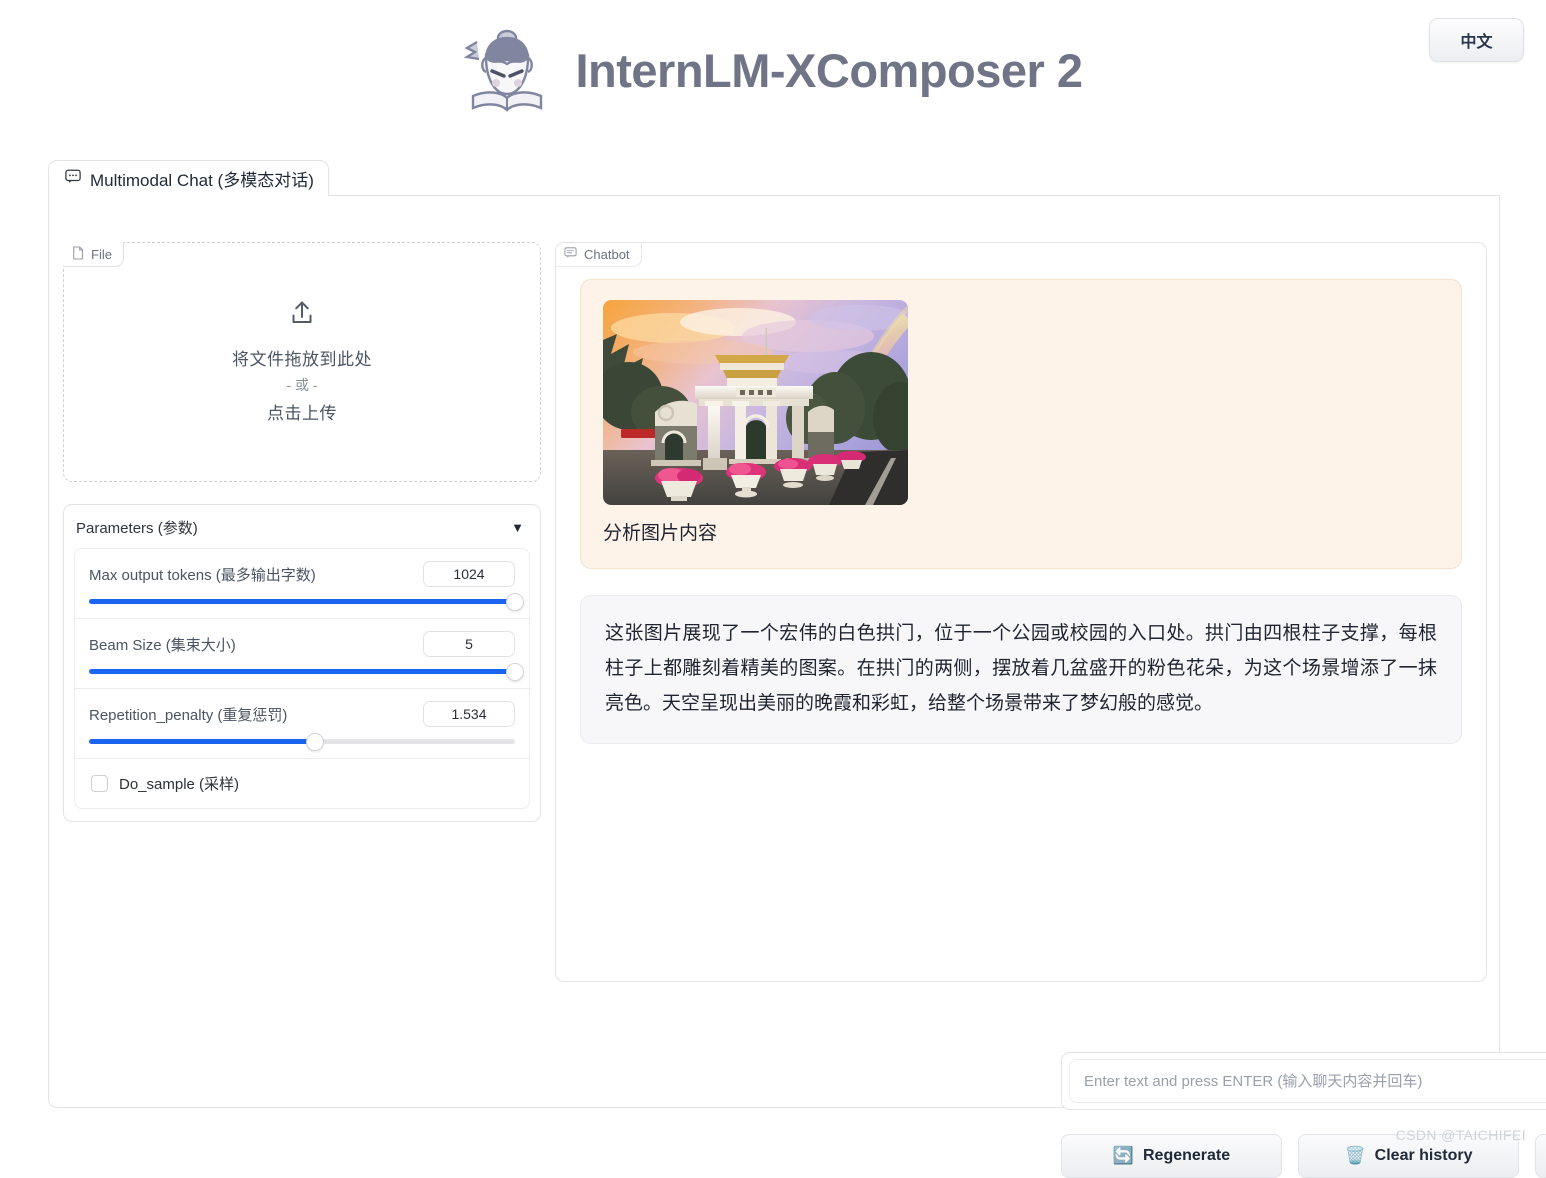  I want to click on chat-textarea-wrapper: Enter text and press ENTER (输入聊天内容并回车), so click(1303, 1081).